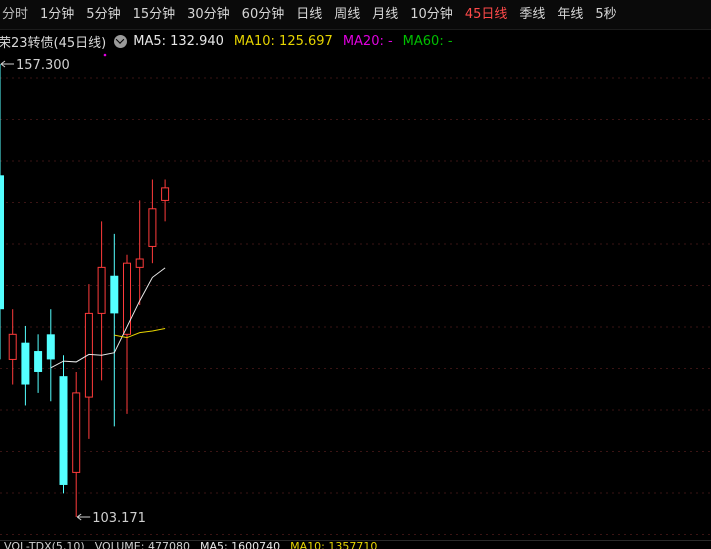  What do you see at coordinates (570, 15) in the screenshot?
I see `period-tab: 年线` at bounding box center [570, 15].